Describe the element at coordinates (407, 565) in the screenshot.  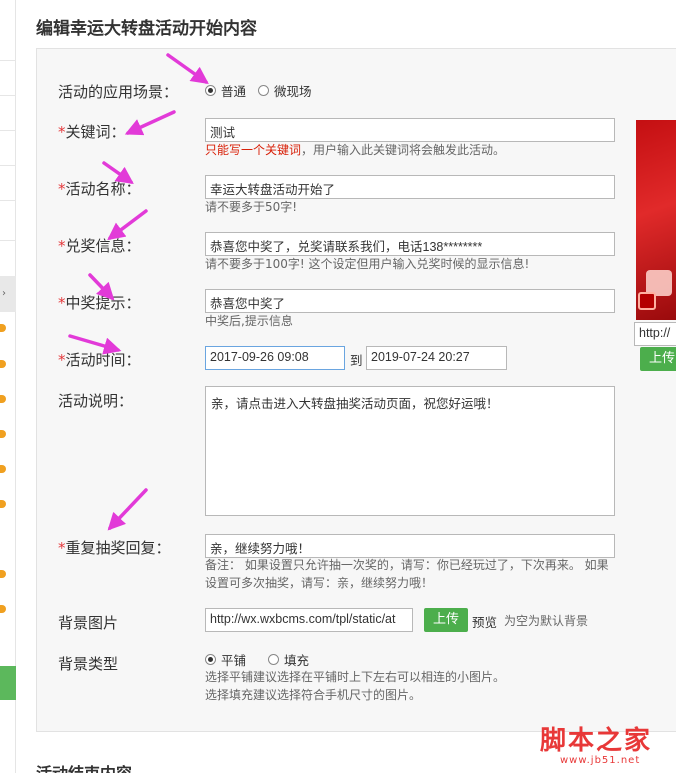
I see `repeat-reply-hint-line1: 备注： 如果设置只允许抽一次奖的，请写：你已经玩过了，下次再来。 如果` at that location.